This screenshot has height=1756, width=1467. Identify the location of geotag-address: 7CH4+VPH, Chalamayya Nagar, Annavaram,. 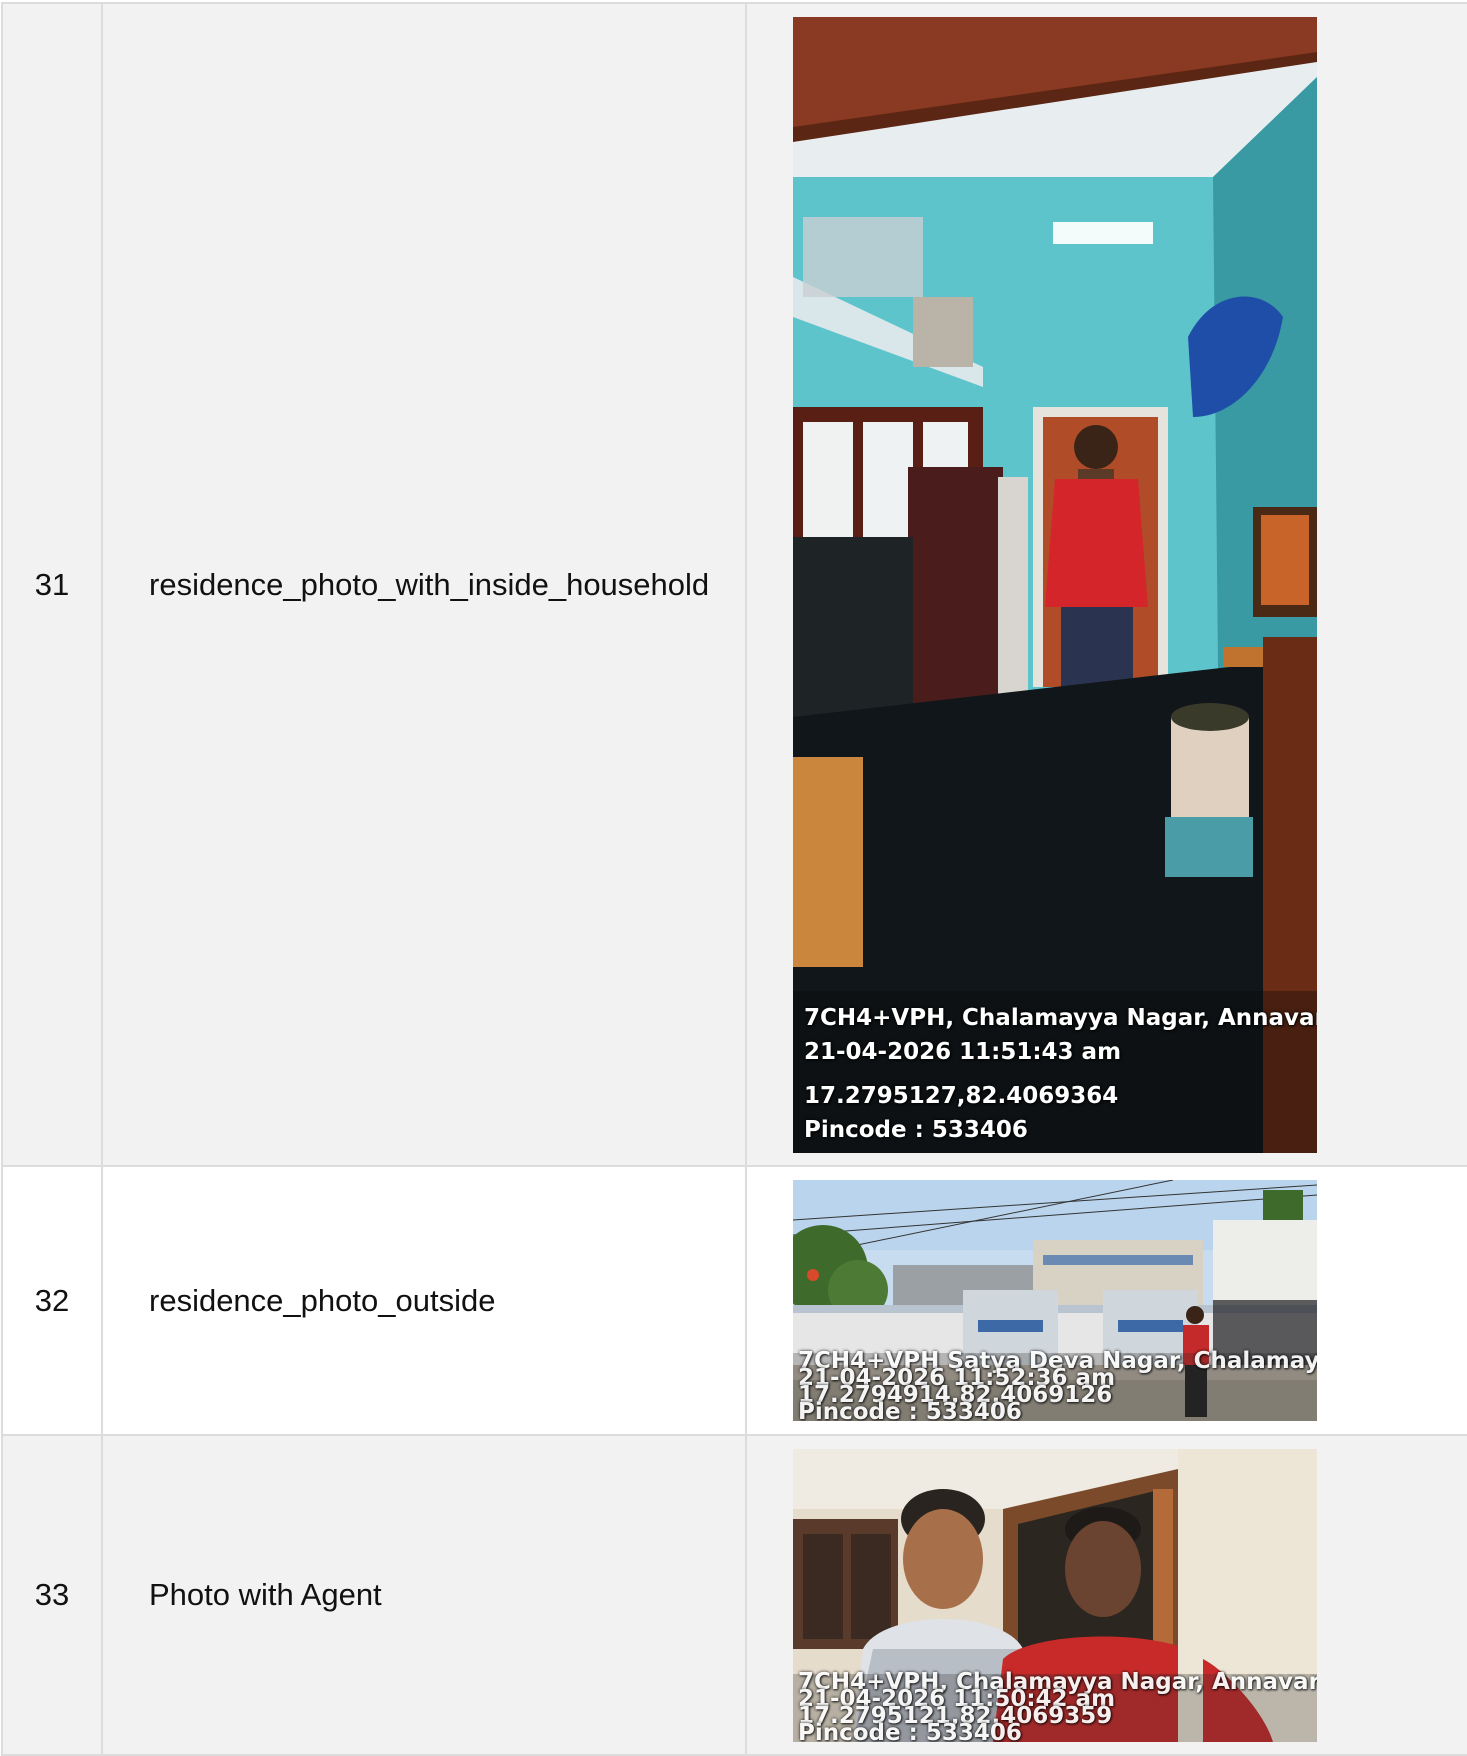
(1060, 1017).